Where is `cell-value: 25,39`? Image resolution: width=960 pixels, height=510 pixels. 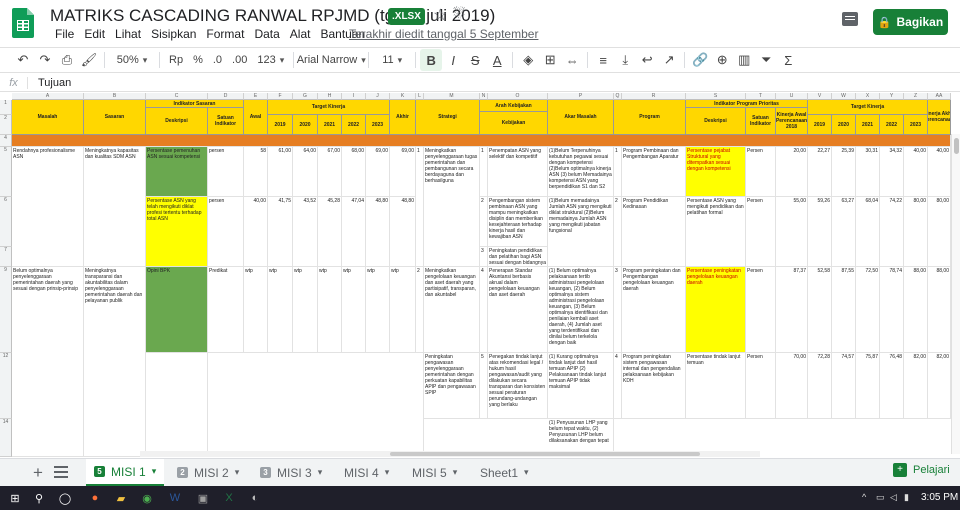 cell-value: 25,39 is located at coordinates (844, 172).